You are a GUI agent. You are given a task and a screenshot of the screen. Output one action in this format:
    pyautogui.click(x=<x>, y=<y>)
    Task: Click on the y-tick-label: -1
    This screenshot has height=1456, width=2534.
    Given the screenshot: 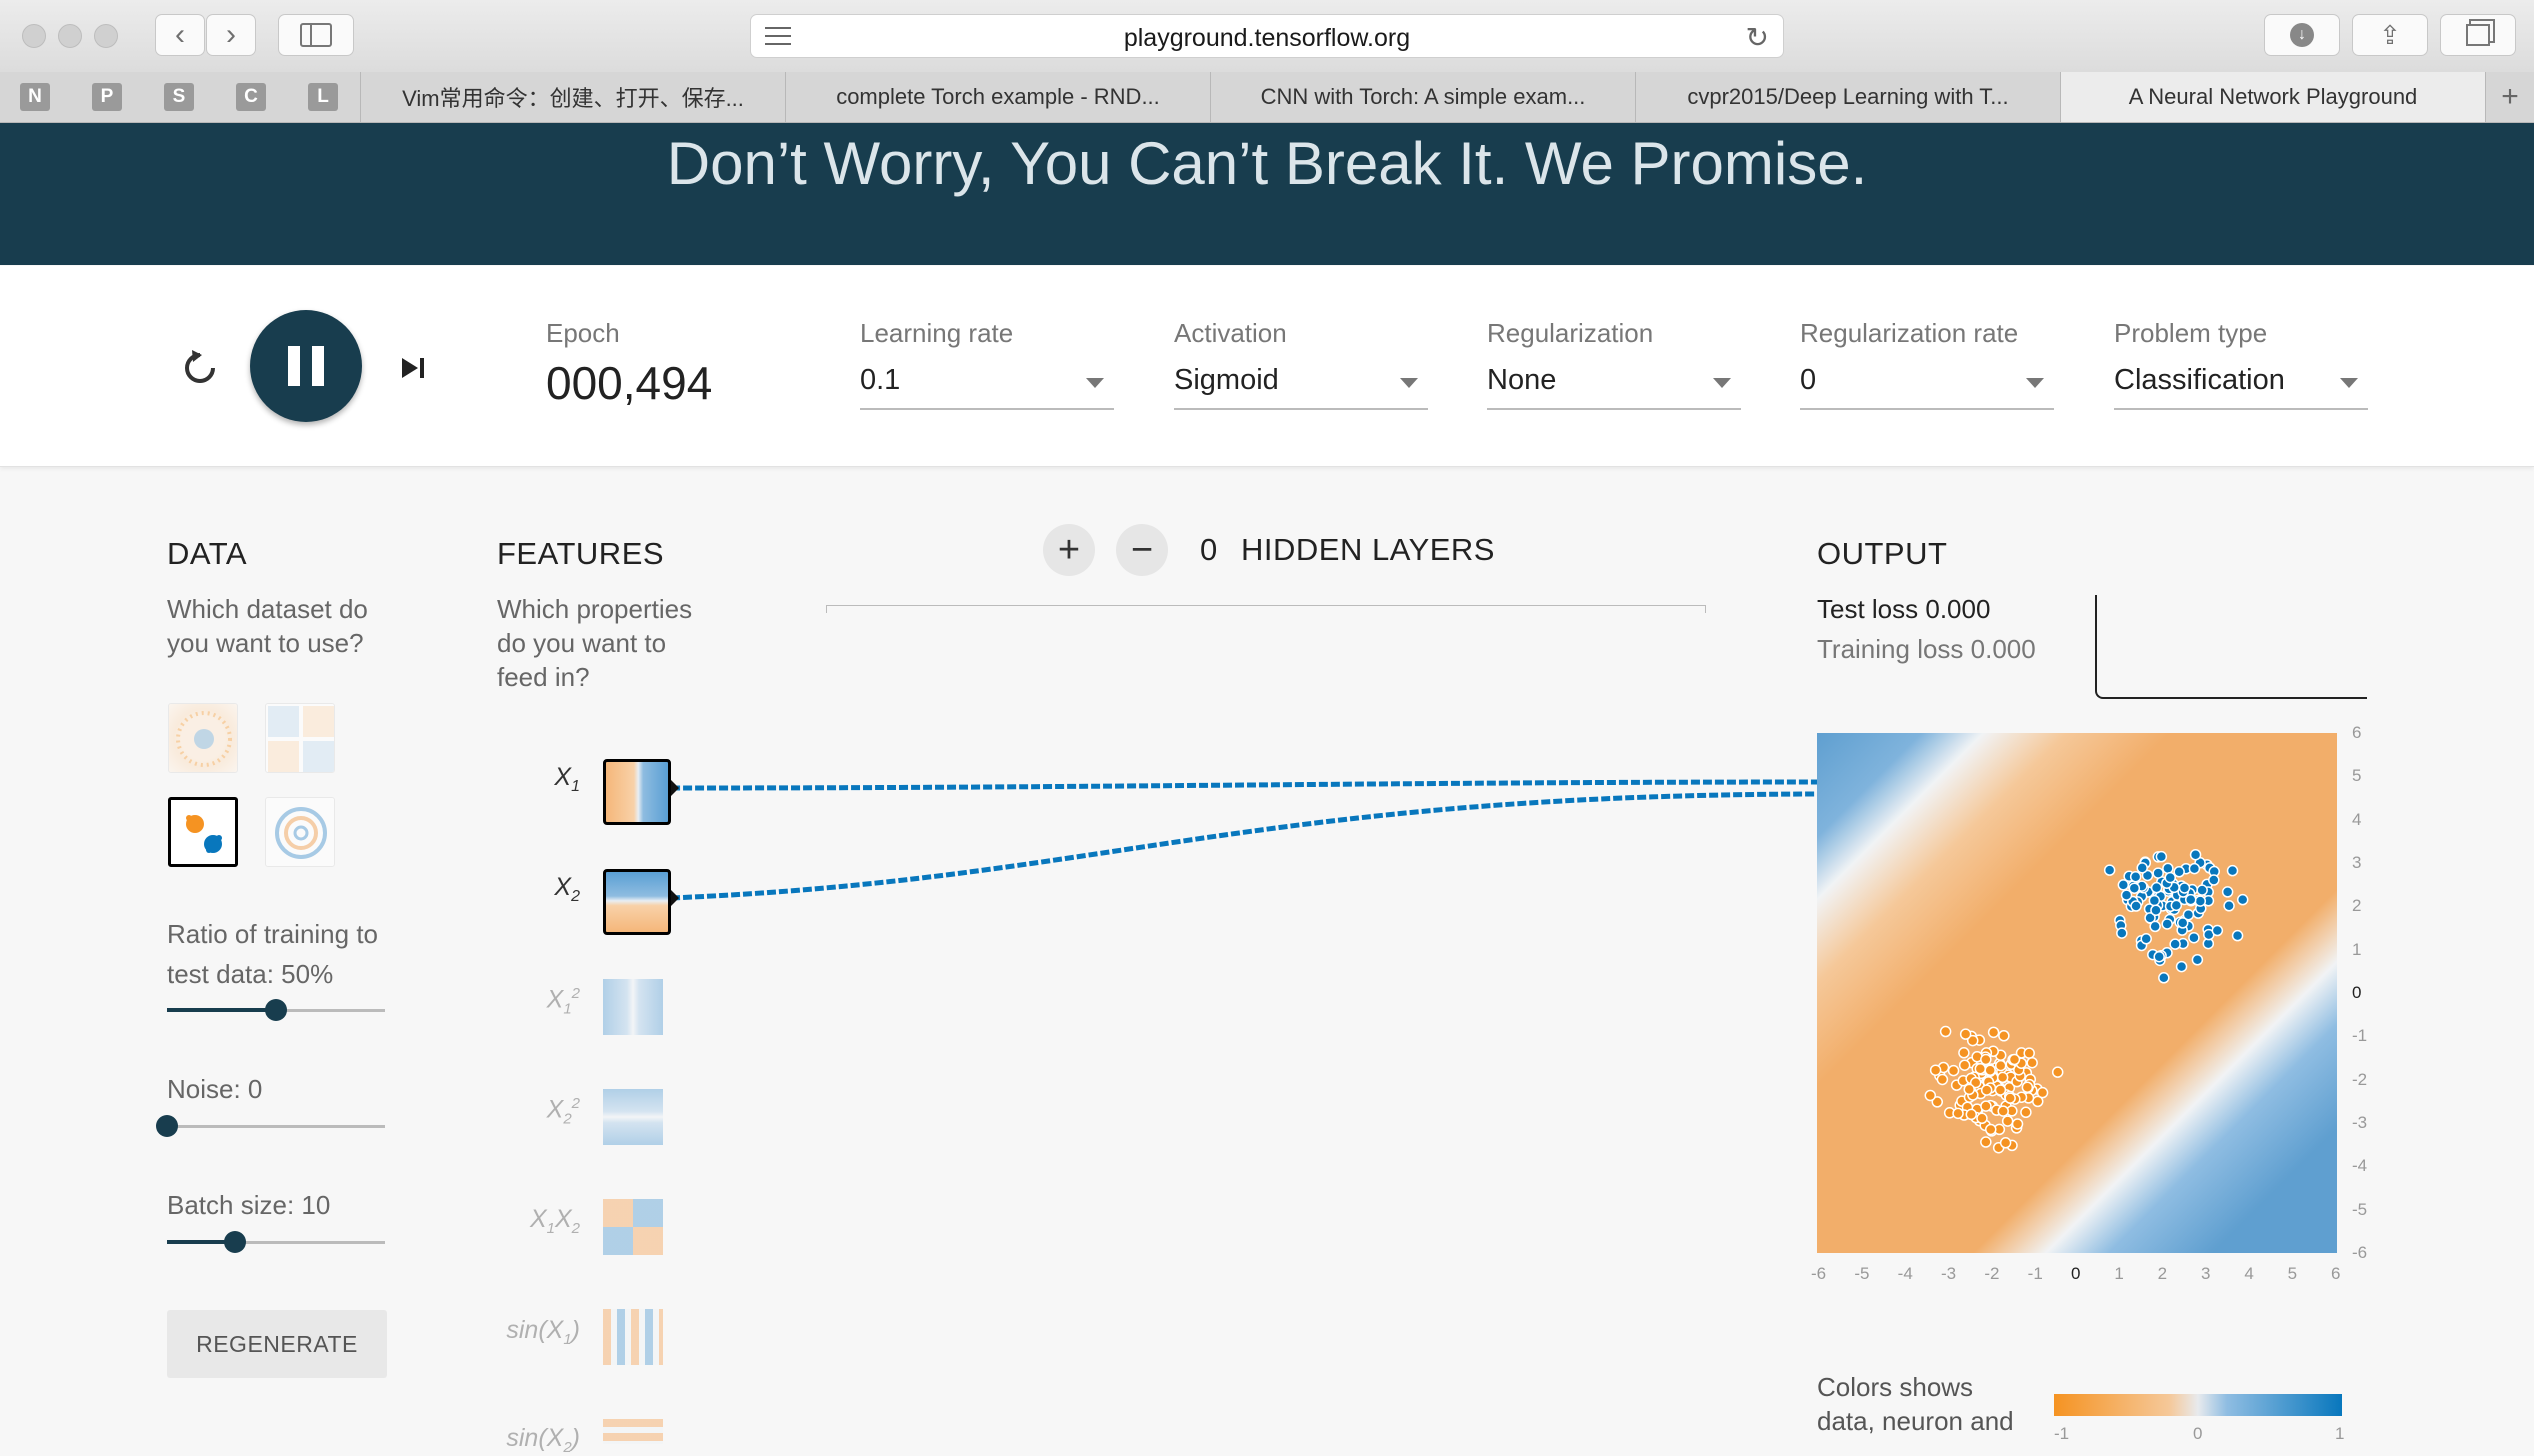 What is the action you would take?
    pyautogui.click(x=2360, y=1036)
    